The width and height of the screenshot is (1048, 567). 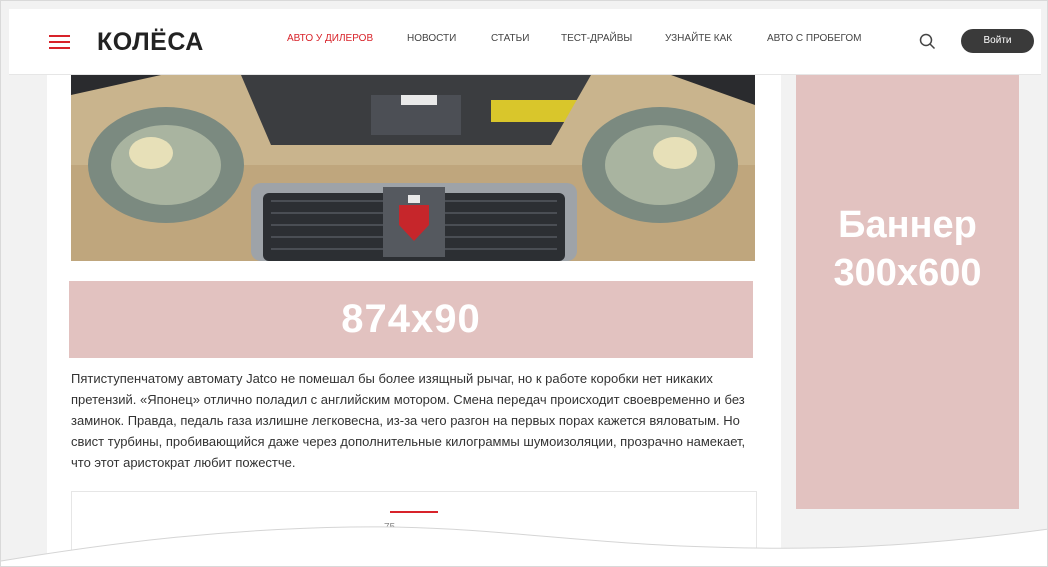 What do you see at coordinates (927, 41) in the screenshot?
I see `search-icon` at bounding box center [927, 41].